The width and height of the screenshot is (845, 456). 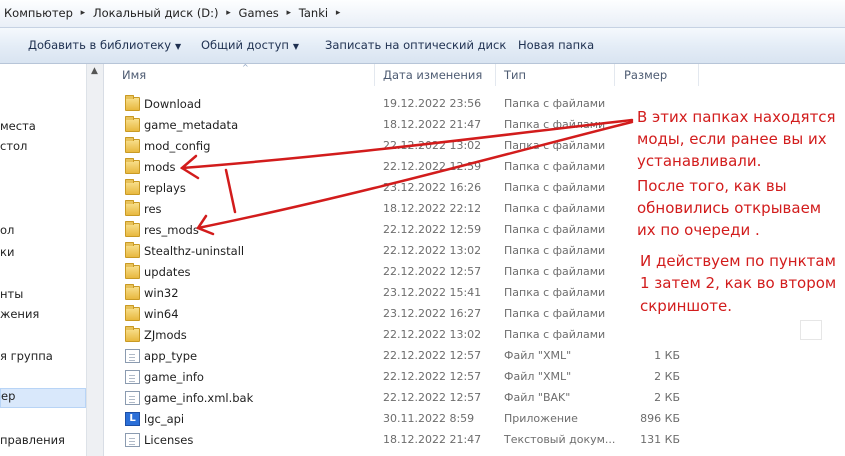 What do you see at coordinates (161, 293) in the screenshot?
I see `file-name: win32` at bounding box center [161, 293].